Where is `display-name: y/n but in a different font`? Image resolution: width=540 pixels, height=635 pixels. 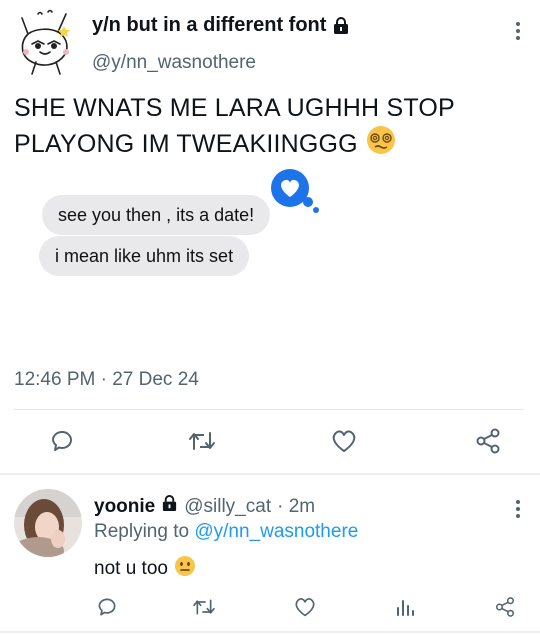 display-name: y/n but in a different font is located at coordinates (209, 25).